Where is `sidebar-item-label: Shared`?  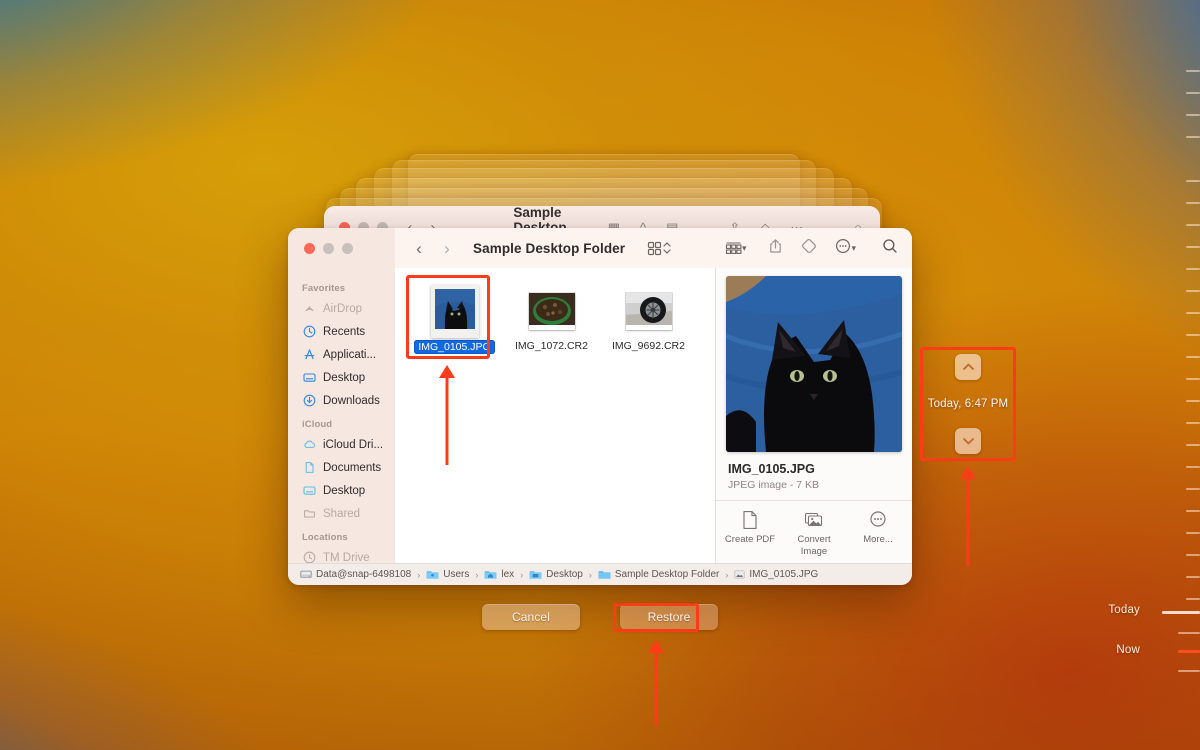
sidebar-item-label: Shared is located at coordinates (342, 513).